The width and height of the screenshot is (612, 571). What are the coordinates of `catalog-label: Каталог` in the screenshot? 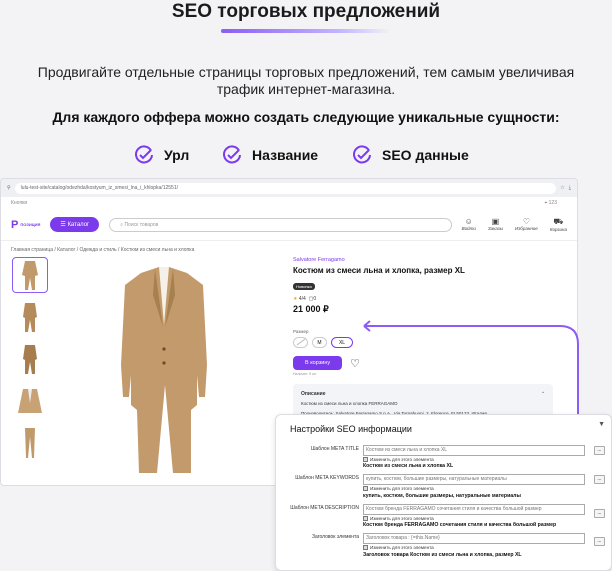 It's located at (78, 225).